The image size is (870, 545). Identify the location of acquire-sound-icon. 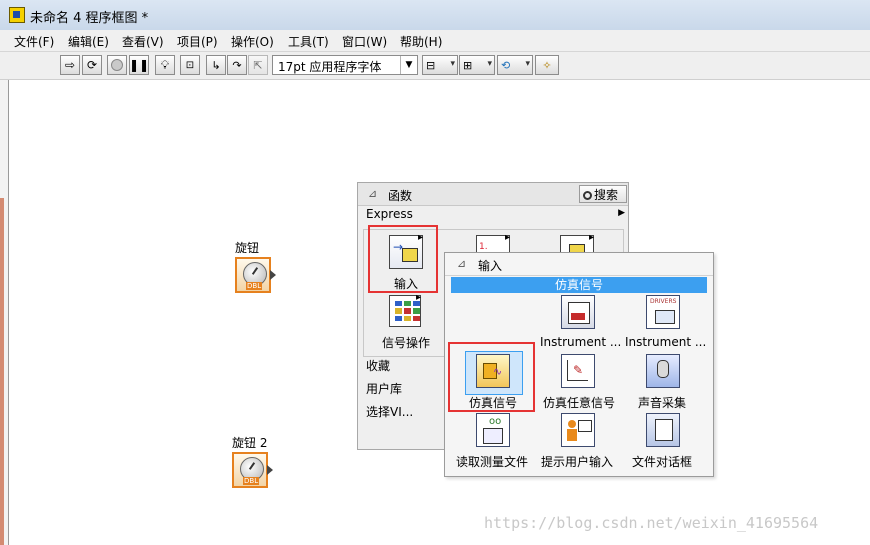
(663, 371).